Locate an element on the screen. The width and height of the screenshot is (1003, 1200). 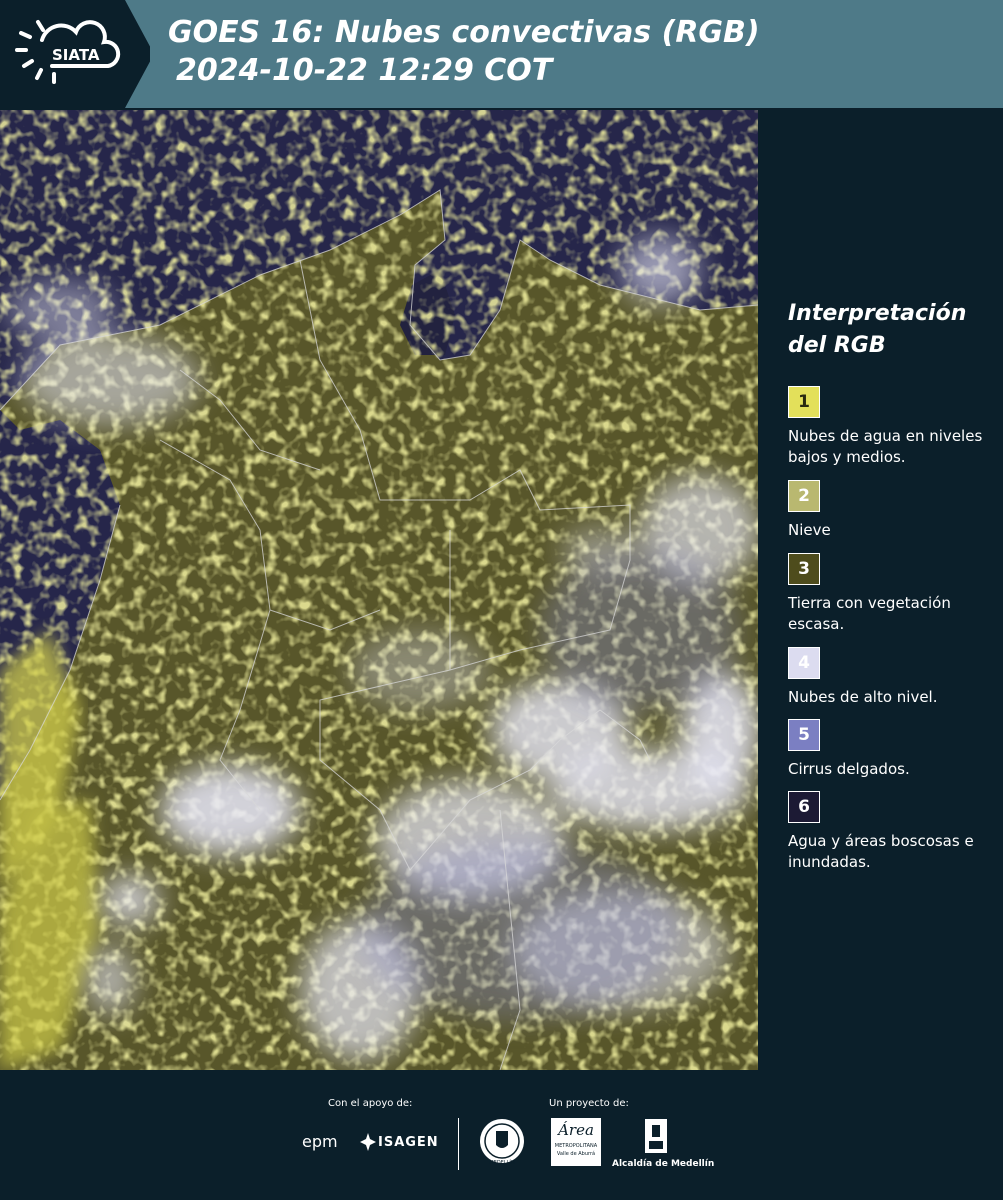
legend-item-5: 5 Cirrus delgados. is located at coordinates (893, 749).